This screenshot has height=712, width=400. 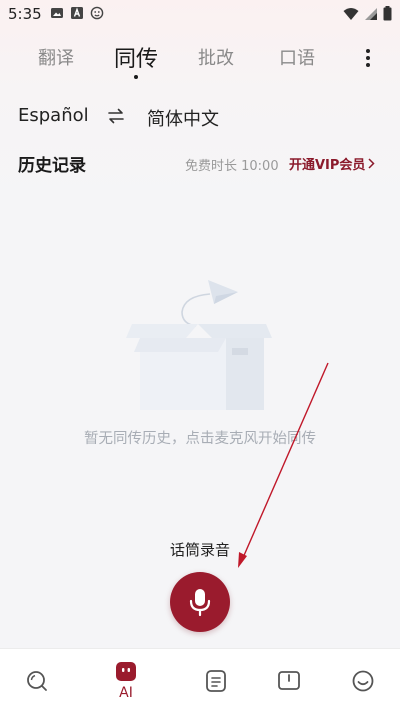 I want to click on nav-label-ai: AI, so click(x=126, y=692).